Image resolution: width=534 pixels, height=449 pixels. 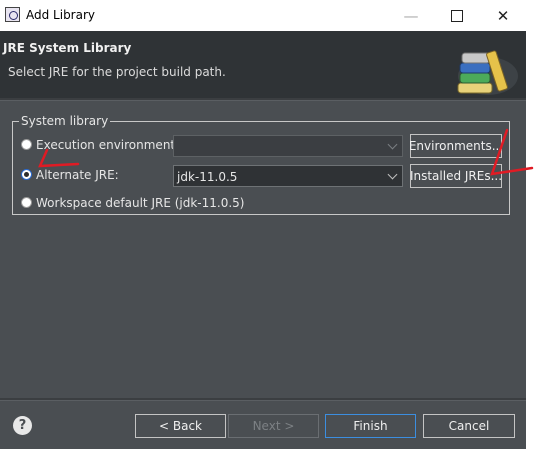 What do you see at coordinates (288, 146) in the screenshot?
I see `execution-environment-combo` at bounding box center [288, 146].